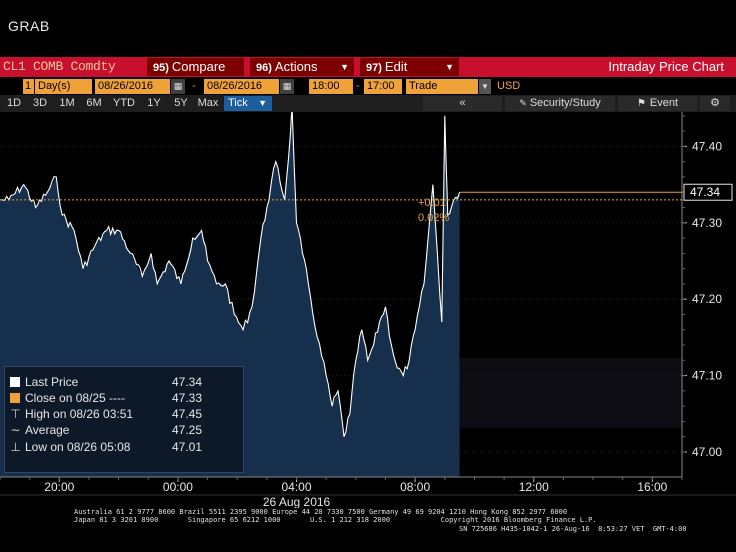 The height and width of the screenshot is (552, 736). What do you see at coordinates (15, 414) in the screenshot?
I see `high-marker-icon: ⊤` at bounding box center [15, 414].